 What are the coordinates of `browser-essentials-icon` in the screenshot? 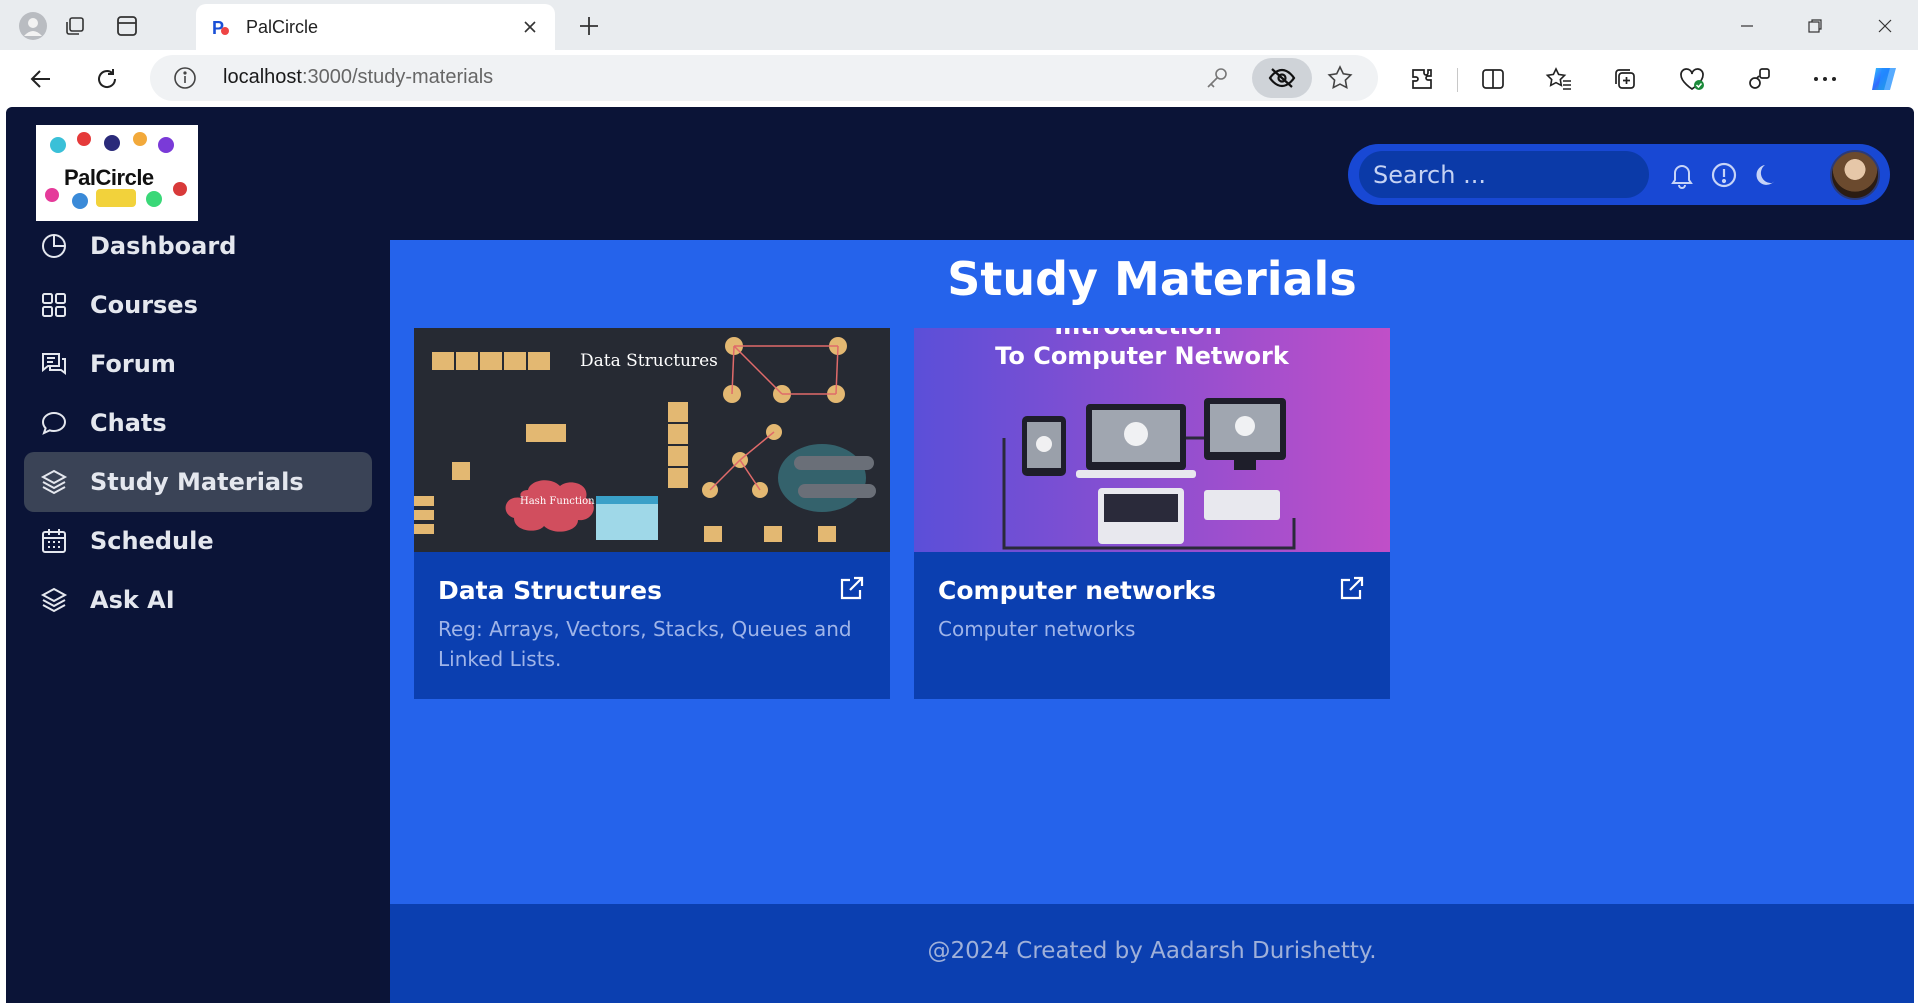 It's located at (1692, 79).